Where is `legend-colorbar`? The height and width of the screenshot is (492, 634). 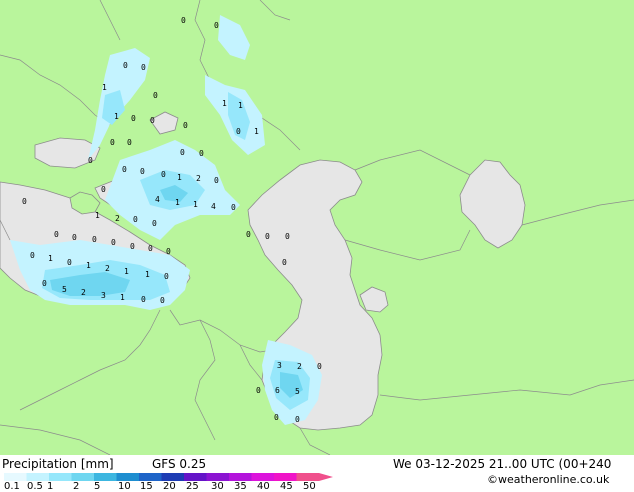 legend-colorbar is located at coordinates (168, 477).